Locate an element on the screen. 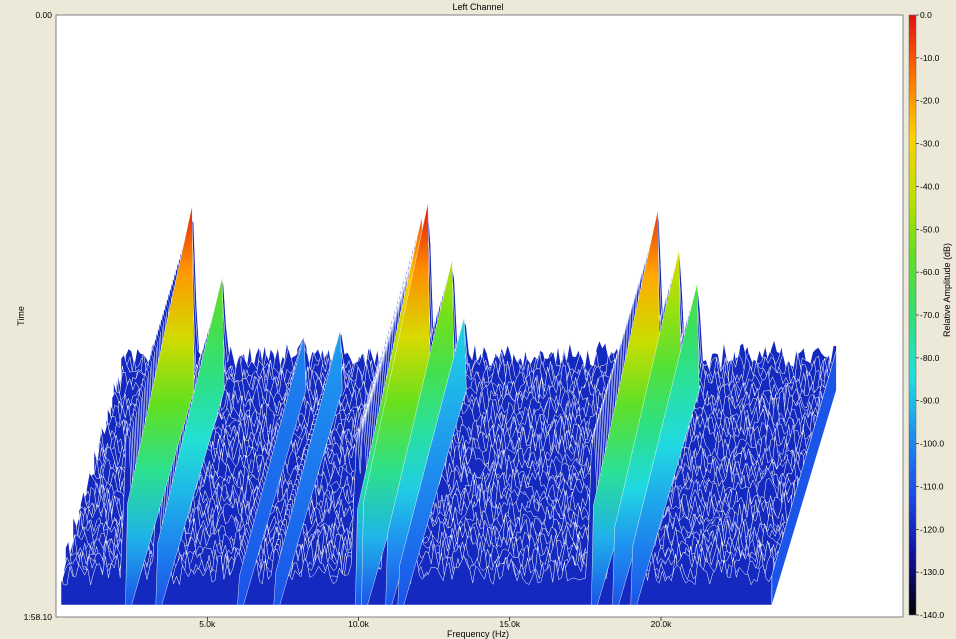 The height and width of the screenshot is (639, 956). y-tick-label: 0.00 is located at coordinates (43, 15).